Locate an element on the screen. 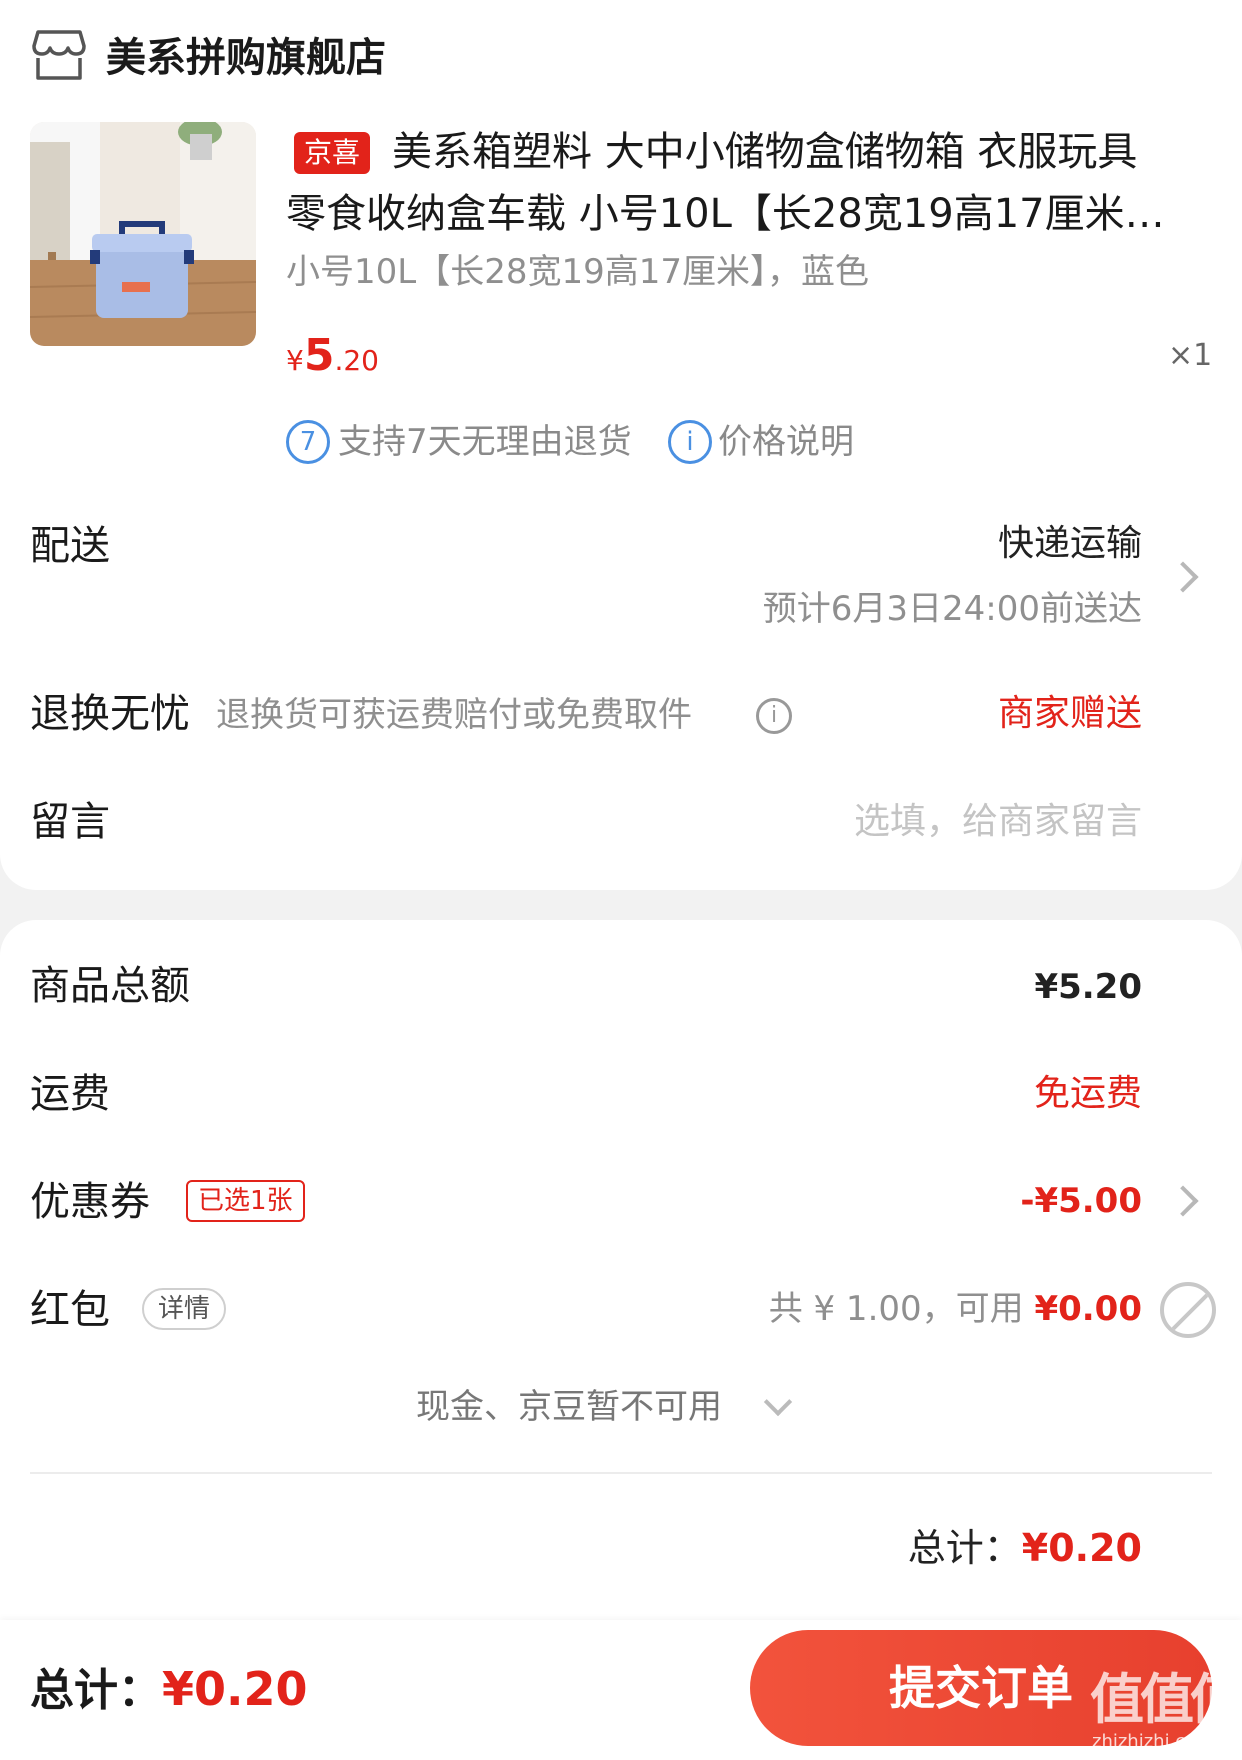  store-icon is located at coordinates (59, 55).